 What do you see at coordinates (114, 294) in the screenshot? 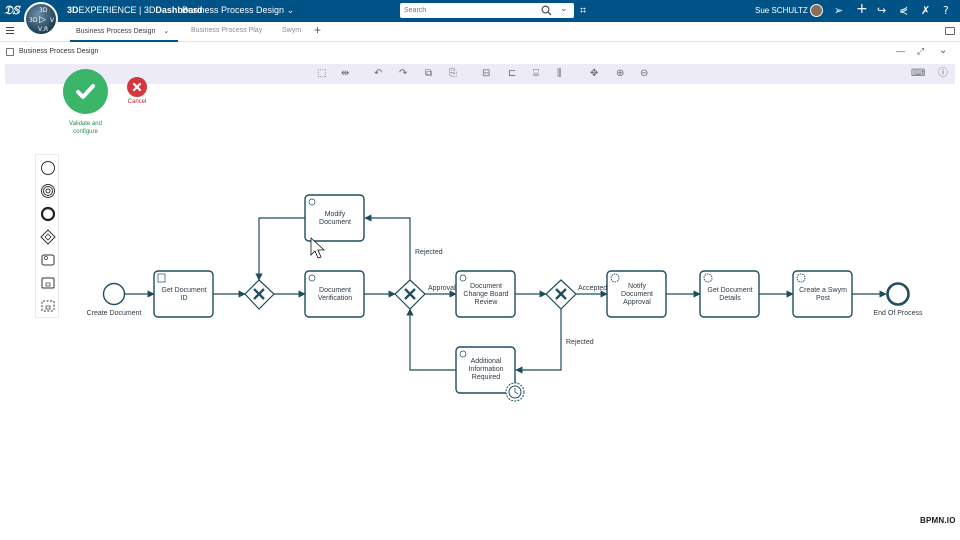
I see `start-event` at bounding box center [114, 294].